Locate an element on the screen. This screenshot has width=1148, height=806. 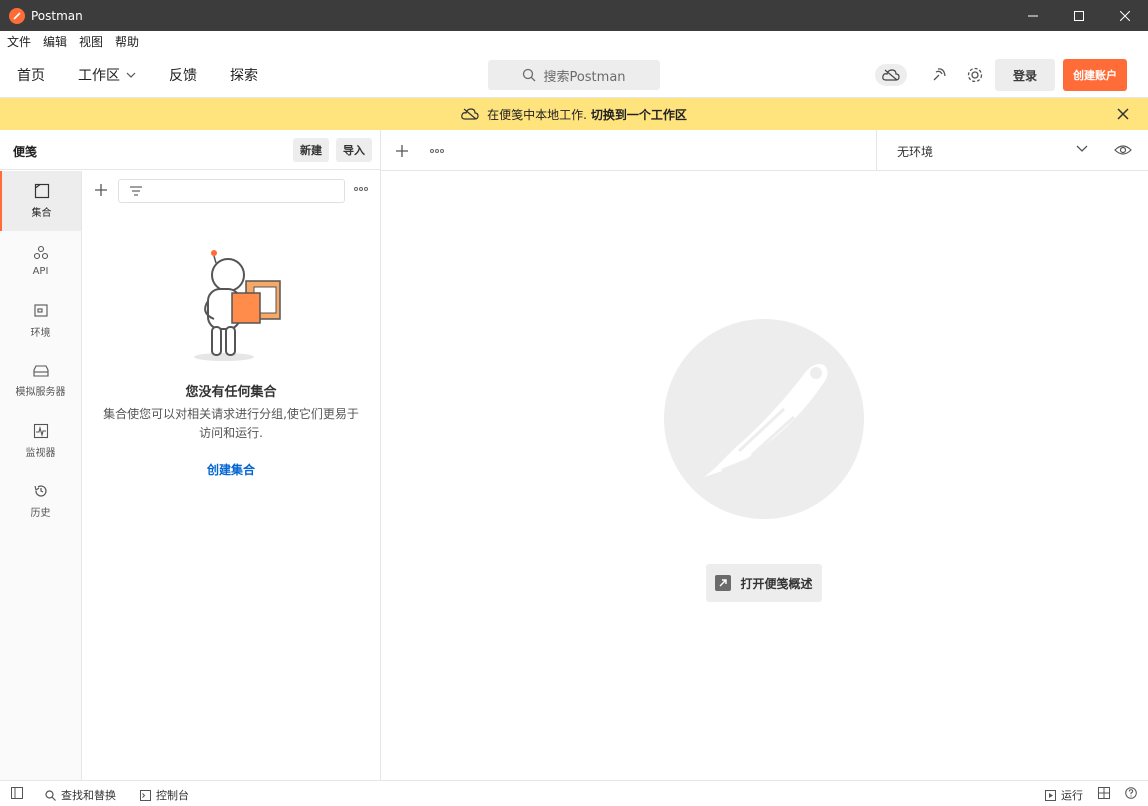
menu-help: 帮助 is located at coordinates (127, 41).